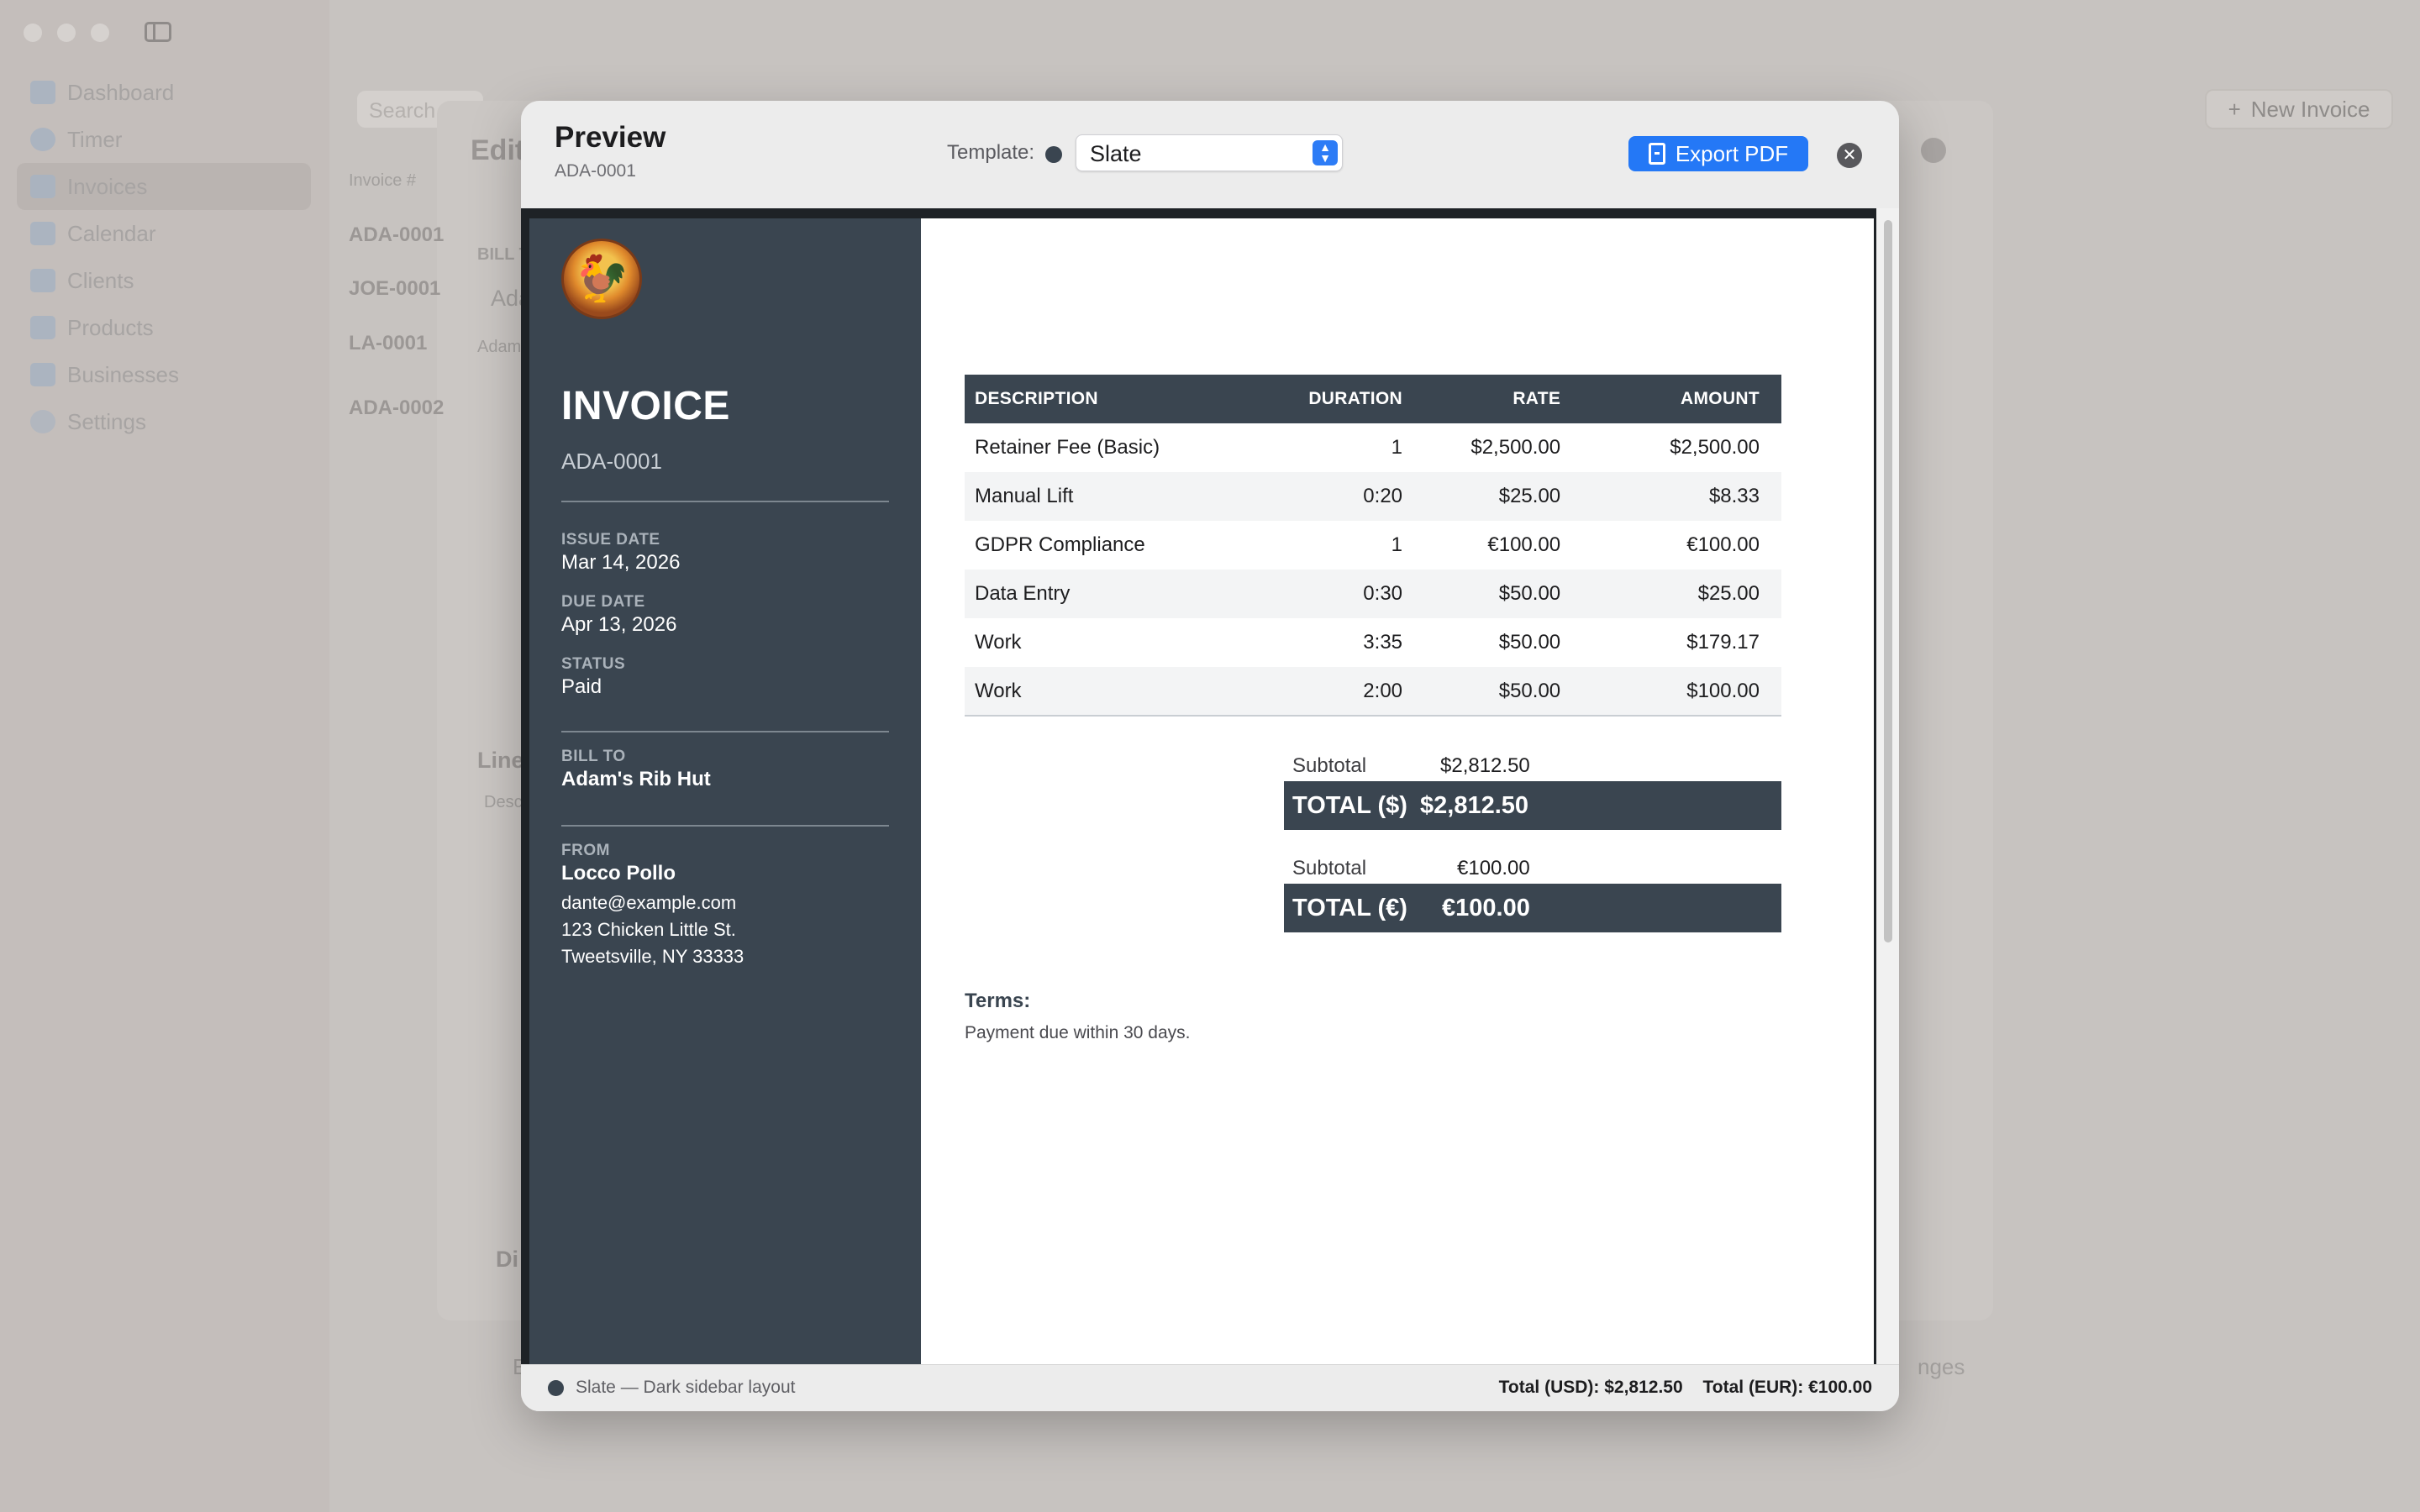 The width and height of the screenshot is (2420, 1512). Describe the element at coordinates (1888, 581) in the screenshot. I see `scrollbar-thumb` at that location.